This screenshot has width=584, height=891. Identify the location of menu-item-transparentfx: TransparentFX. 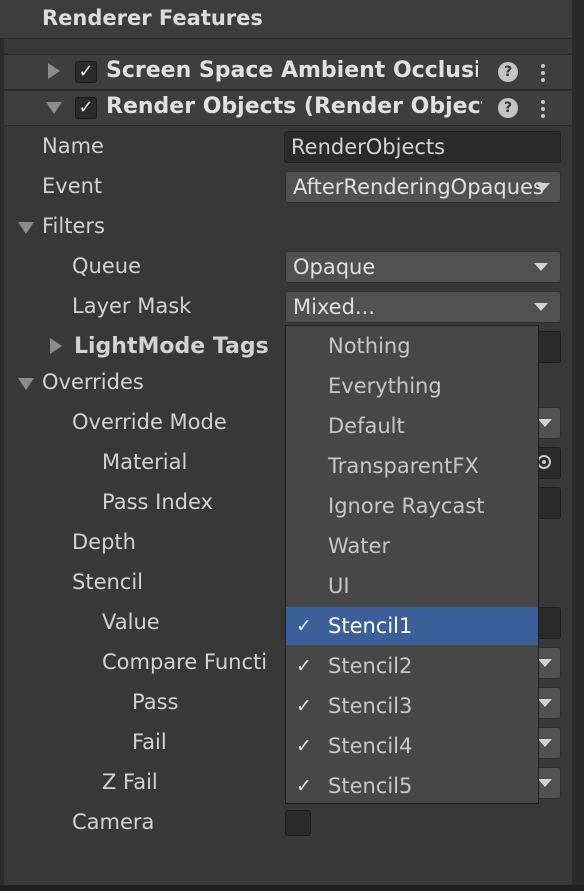
(412, 466).